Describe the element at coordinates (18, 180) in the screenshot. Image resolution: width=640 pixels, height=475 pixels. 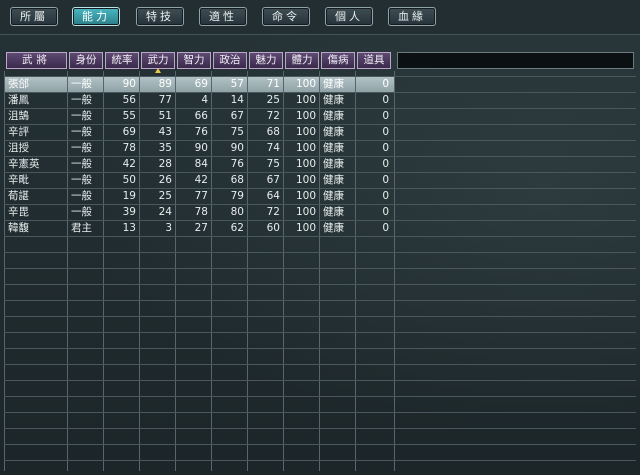
I see `officer-name: 辛毗` at that location.